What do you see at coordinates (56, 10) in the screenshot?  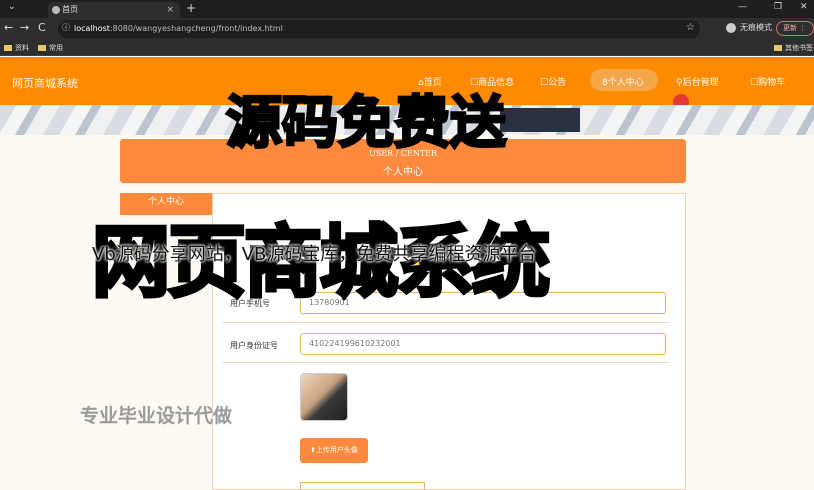 I see `favicon-icon` at bounding box center [56, 10].